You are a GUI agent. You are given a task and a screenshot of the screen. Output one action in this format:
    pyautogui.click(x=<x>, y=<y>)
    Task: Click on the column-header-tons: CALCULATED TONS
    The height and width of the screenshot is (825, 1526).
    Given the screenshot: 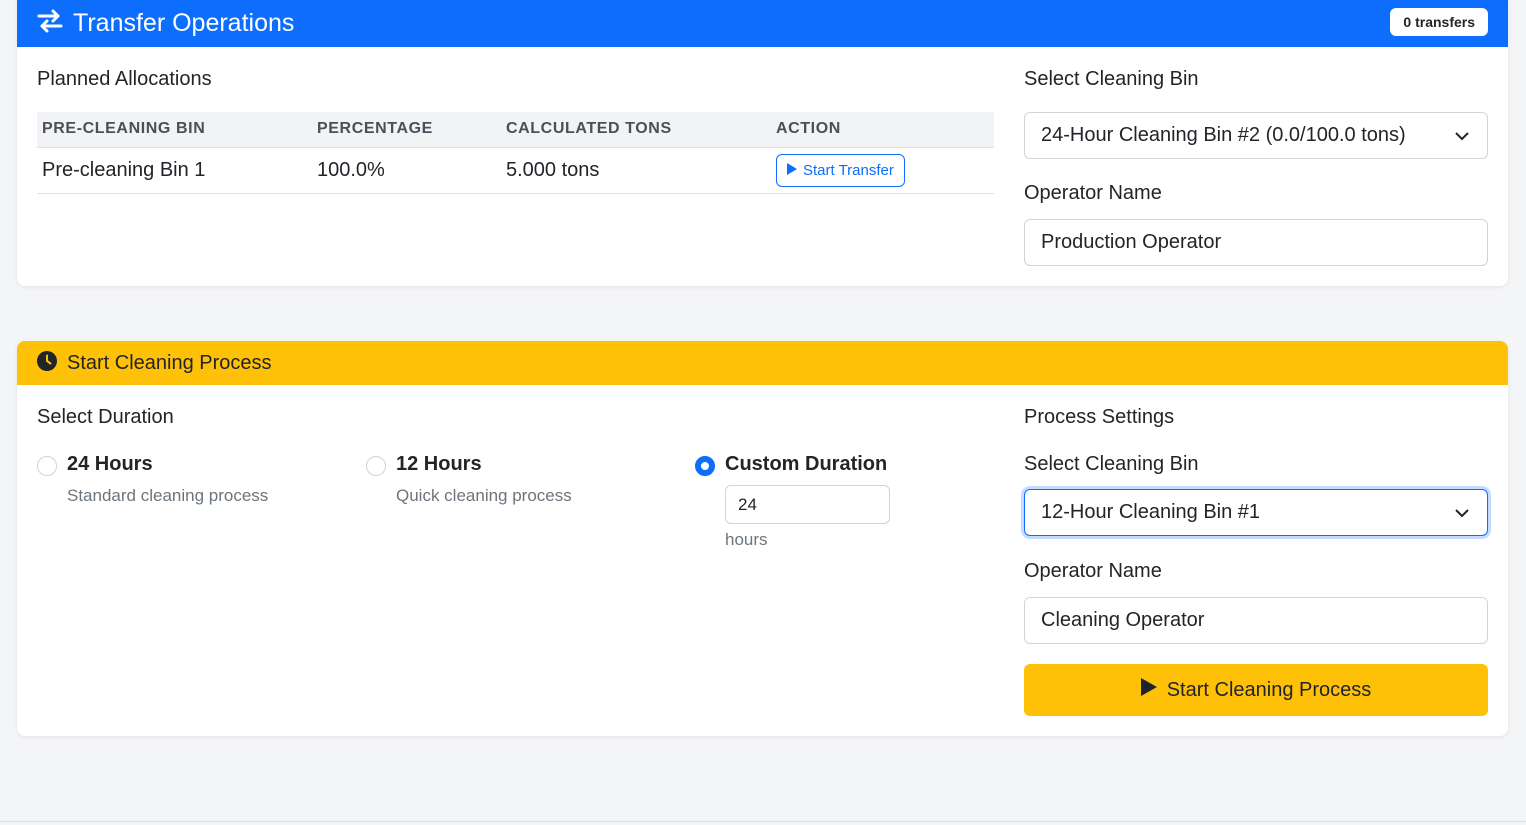 What is the action you would take?
    pyautogui.click(x=636, y=130)
    